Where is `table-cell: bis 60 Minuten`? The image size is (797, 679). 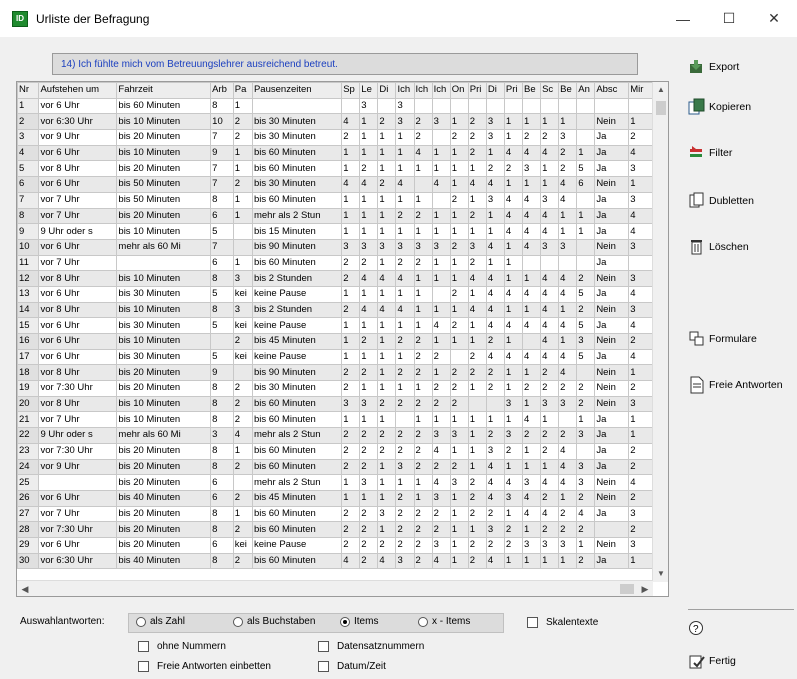 table-cell: bis 60 Minuten is located at coordinates (297, 153).